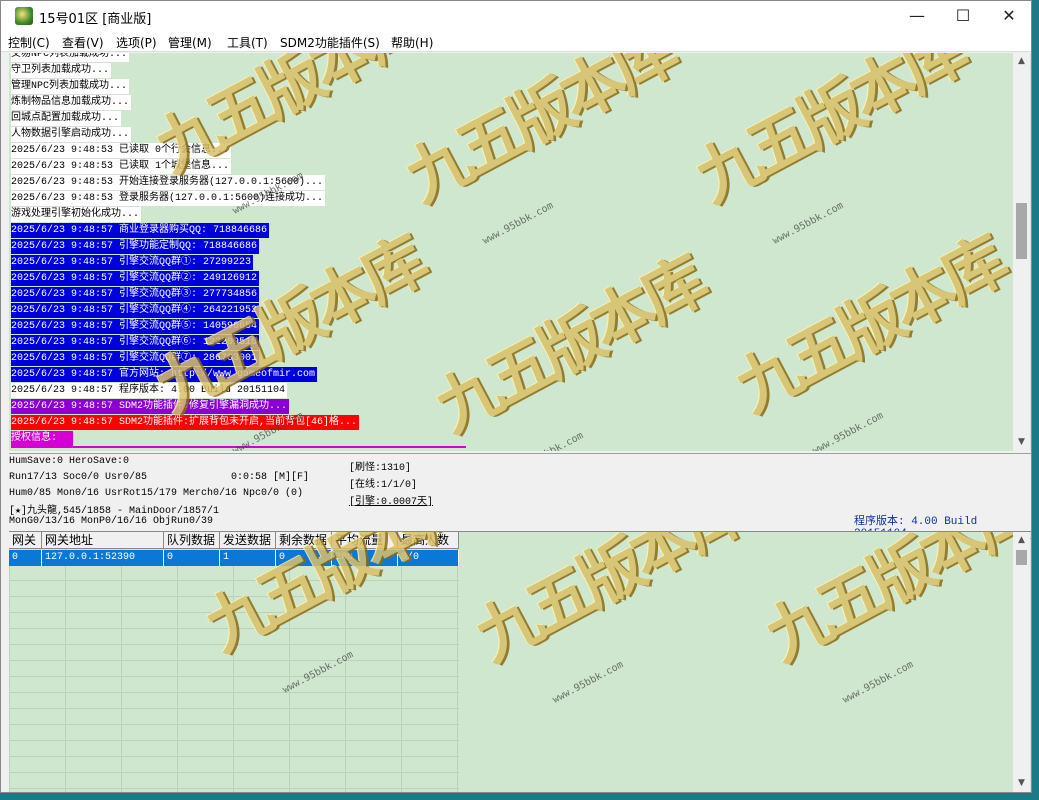 This screenshot has width=1039, height=800. Describe the element at coordinates (391, 500) in the screenshot. I see `engine-time-link: [引擎:0.0007天]` at that location.